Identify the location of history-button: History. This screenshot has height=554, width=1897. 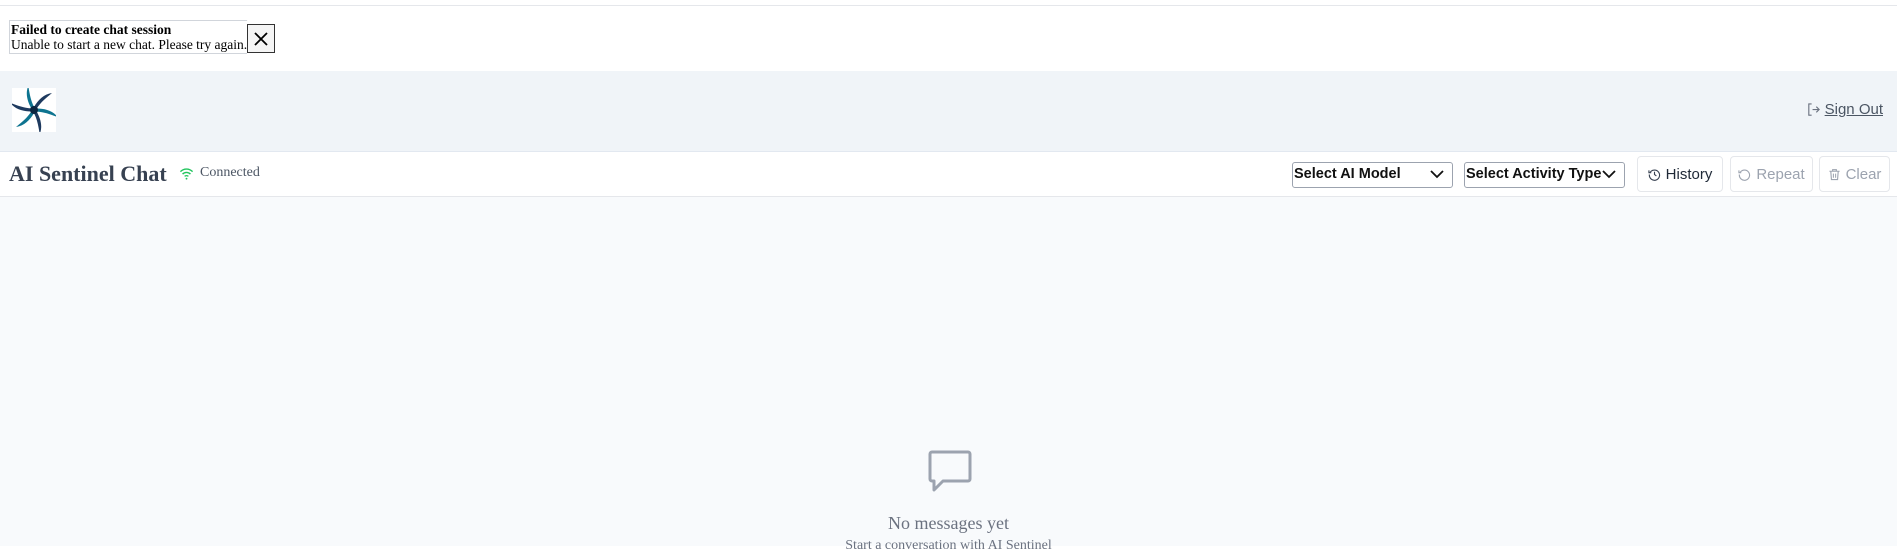
(1680, 174).